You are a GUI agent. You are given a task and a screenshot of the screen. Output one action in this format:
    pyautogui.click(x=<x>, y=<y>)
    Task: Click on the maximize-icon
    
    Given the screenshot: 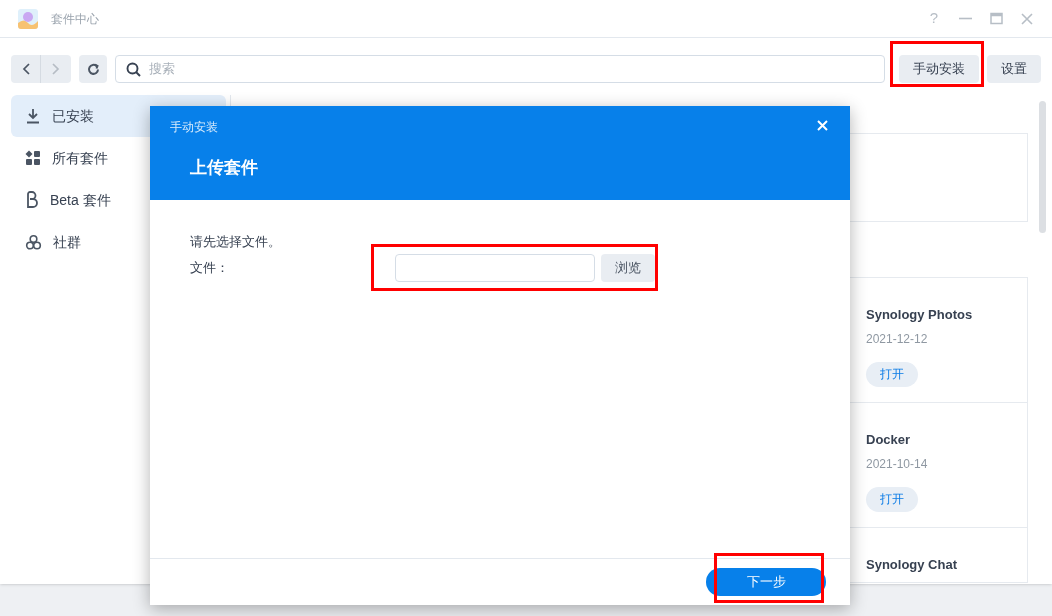 What is the action you would take?
    pyautogui.click(x=996, y=18)
    